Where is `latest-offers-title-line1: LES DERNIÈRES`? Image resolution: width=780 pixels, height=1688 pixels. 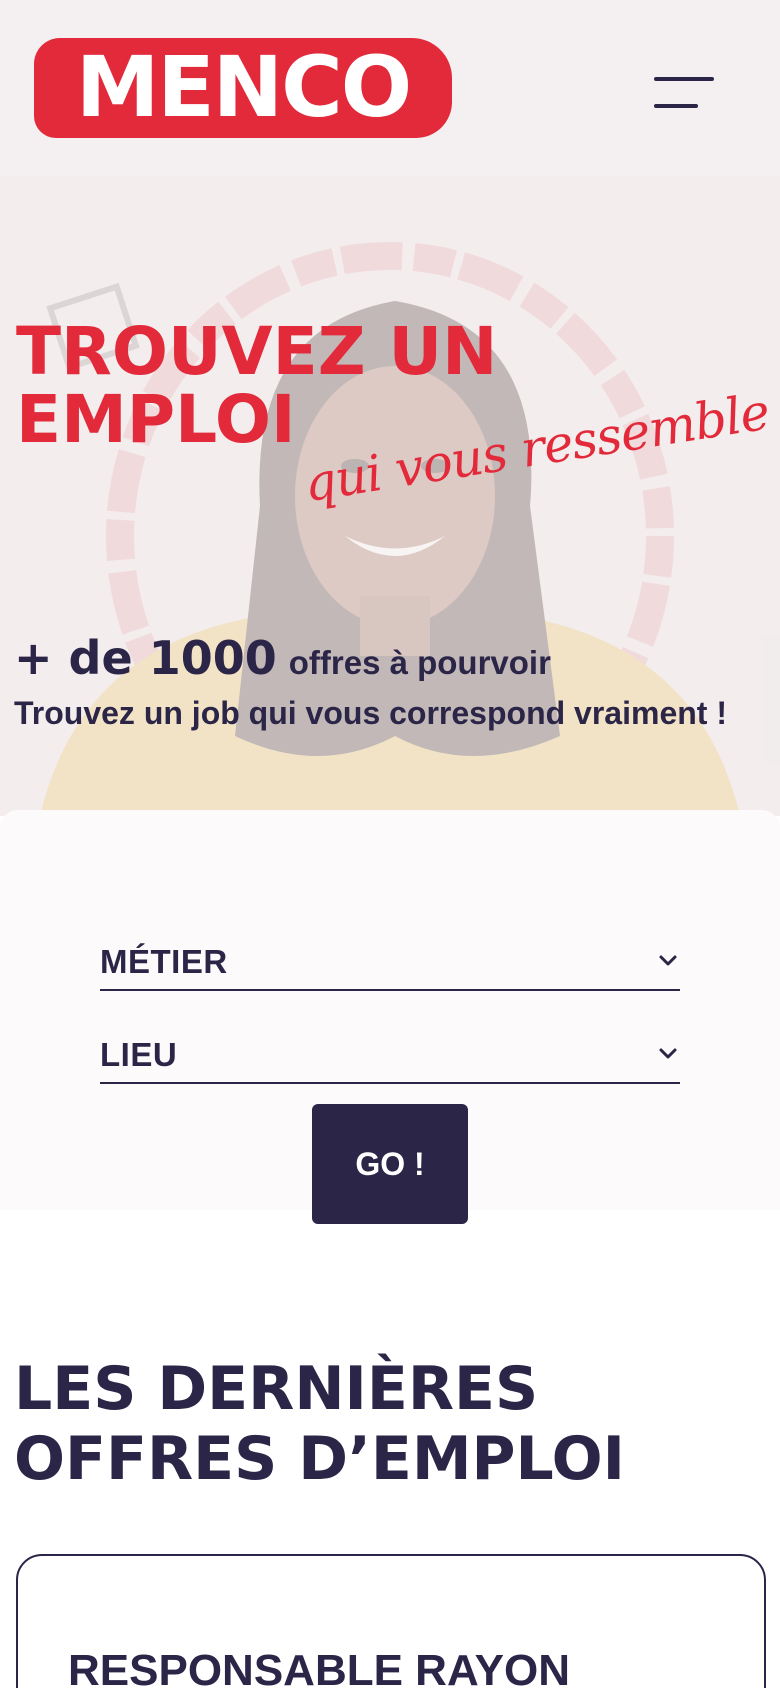 latest-offers-title-line1: LES DERNIÈRES is located at coordinates (276, 1389).